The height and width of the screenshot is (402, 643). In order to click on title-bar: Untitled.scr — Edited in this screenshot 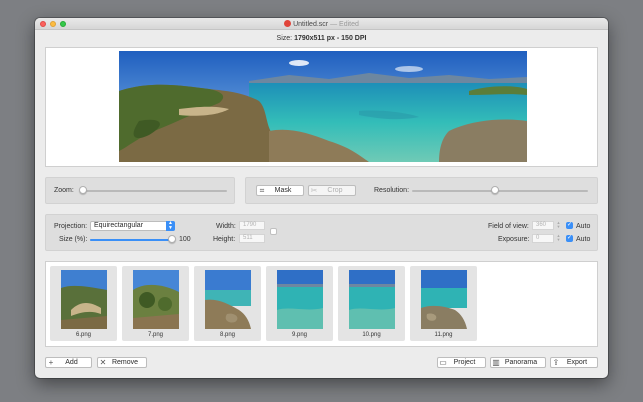, I will do `click(321, 24)`.